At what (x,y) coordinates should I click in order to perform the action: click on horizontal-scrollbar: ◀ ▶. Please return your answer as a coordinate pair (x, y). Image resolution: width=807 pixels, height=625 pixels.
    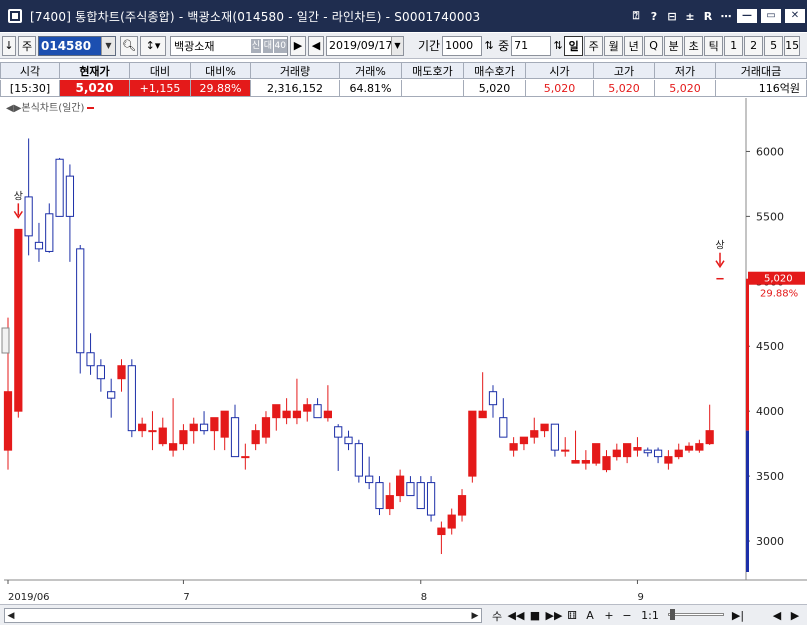
    Looking at the image, I should click on (243, 615).